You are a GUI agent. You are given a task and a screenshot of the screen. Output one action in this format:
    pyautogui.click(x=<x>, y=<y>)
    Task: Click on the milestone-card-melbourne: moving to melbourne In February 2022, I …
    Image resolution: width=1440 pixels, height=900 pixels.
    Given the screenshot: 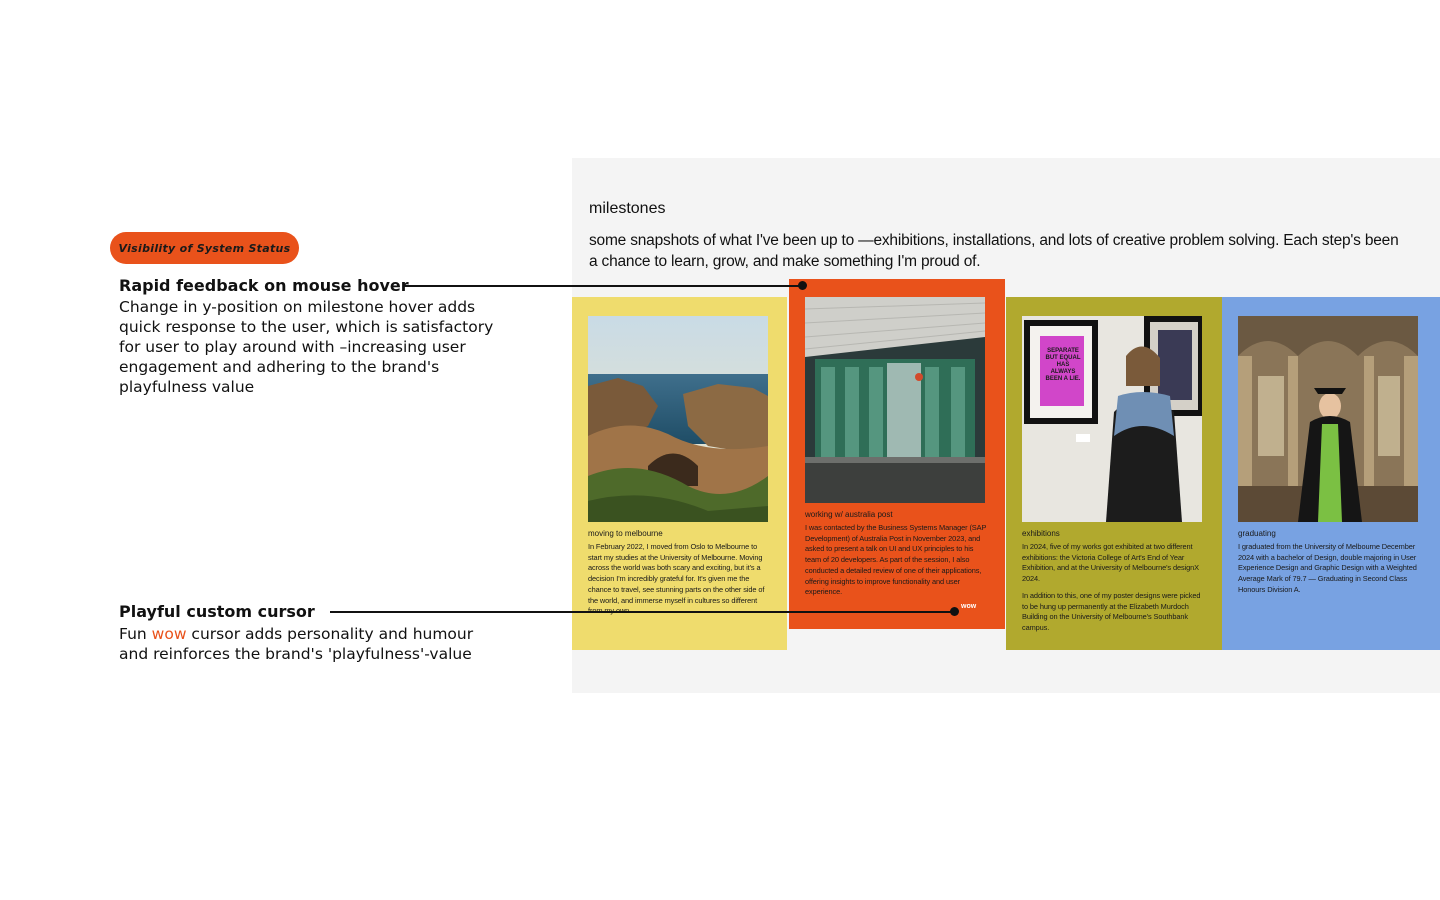 What is the action you would take?
    pyautogui.click(x=679, y=473)
    